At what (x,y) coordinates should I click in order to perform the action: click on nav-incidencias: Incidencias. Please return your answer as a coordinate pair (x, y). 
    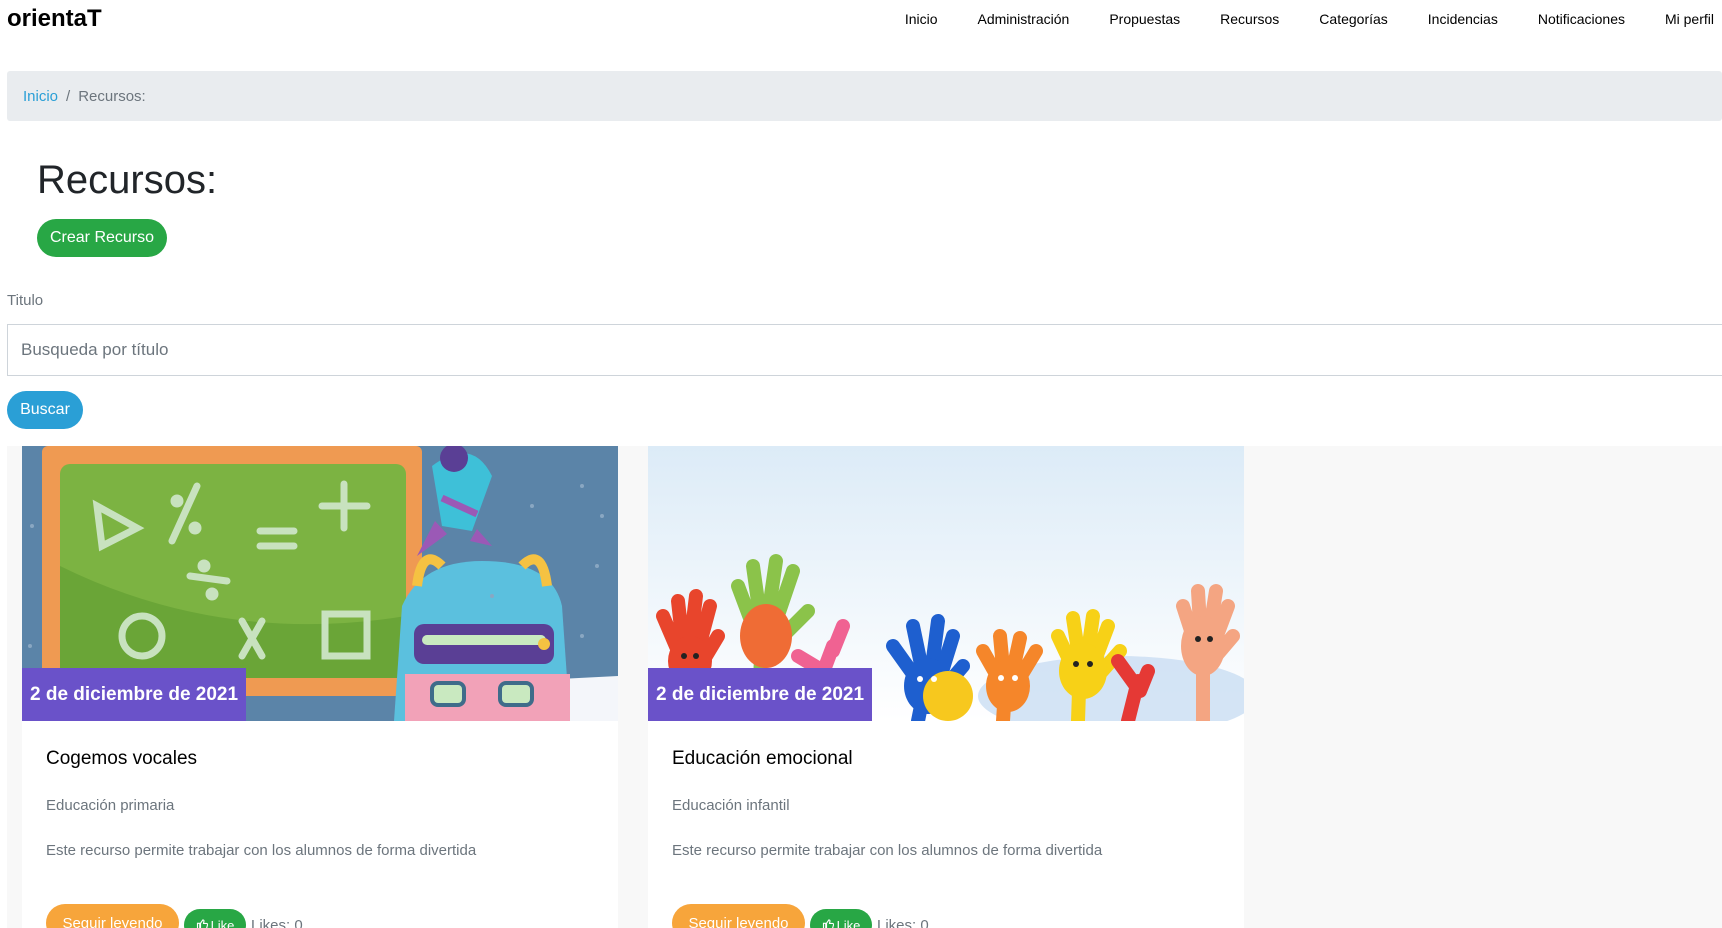
    Looking at the image, I should click on (1463, 19).